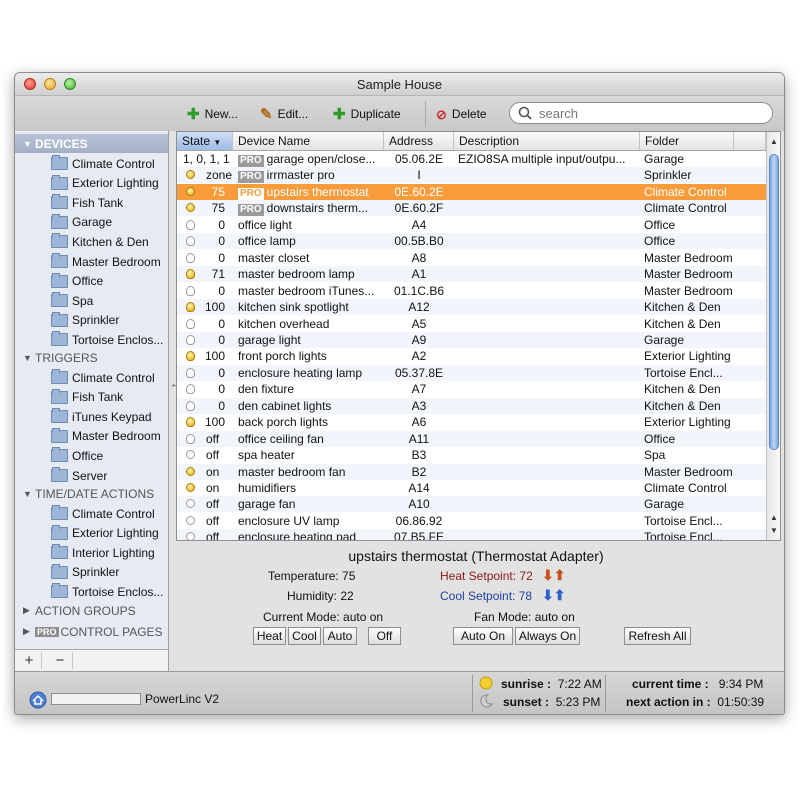 The width and height of the screenshot is (800, 800). What do you see at coordinates (85, 572) in the screenshot?
I see `sidebar-time-date-item: Sprinkler` at bounding box center [85, 572].